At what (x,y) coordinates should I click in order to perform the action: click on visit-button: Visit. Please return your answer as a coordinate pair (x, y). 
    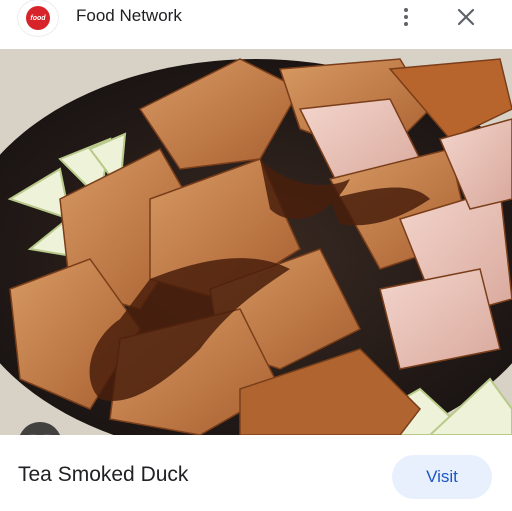
    Looking at the image, I should click on (442, 477).